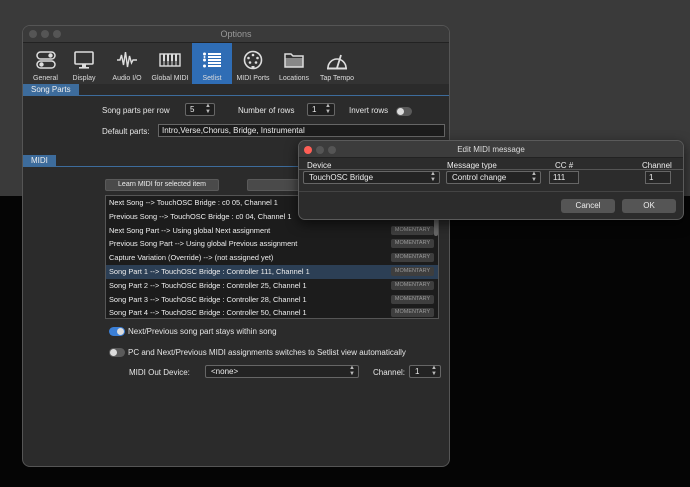 Image resolution: width=690 pixels, height=487 pixels. Describe the element at coordinates (117, 352) in the screenshot. I see `switch-to-setlist-toggle` at that location.